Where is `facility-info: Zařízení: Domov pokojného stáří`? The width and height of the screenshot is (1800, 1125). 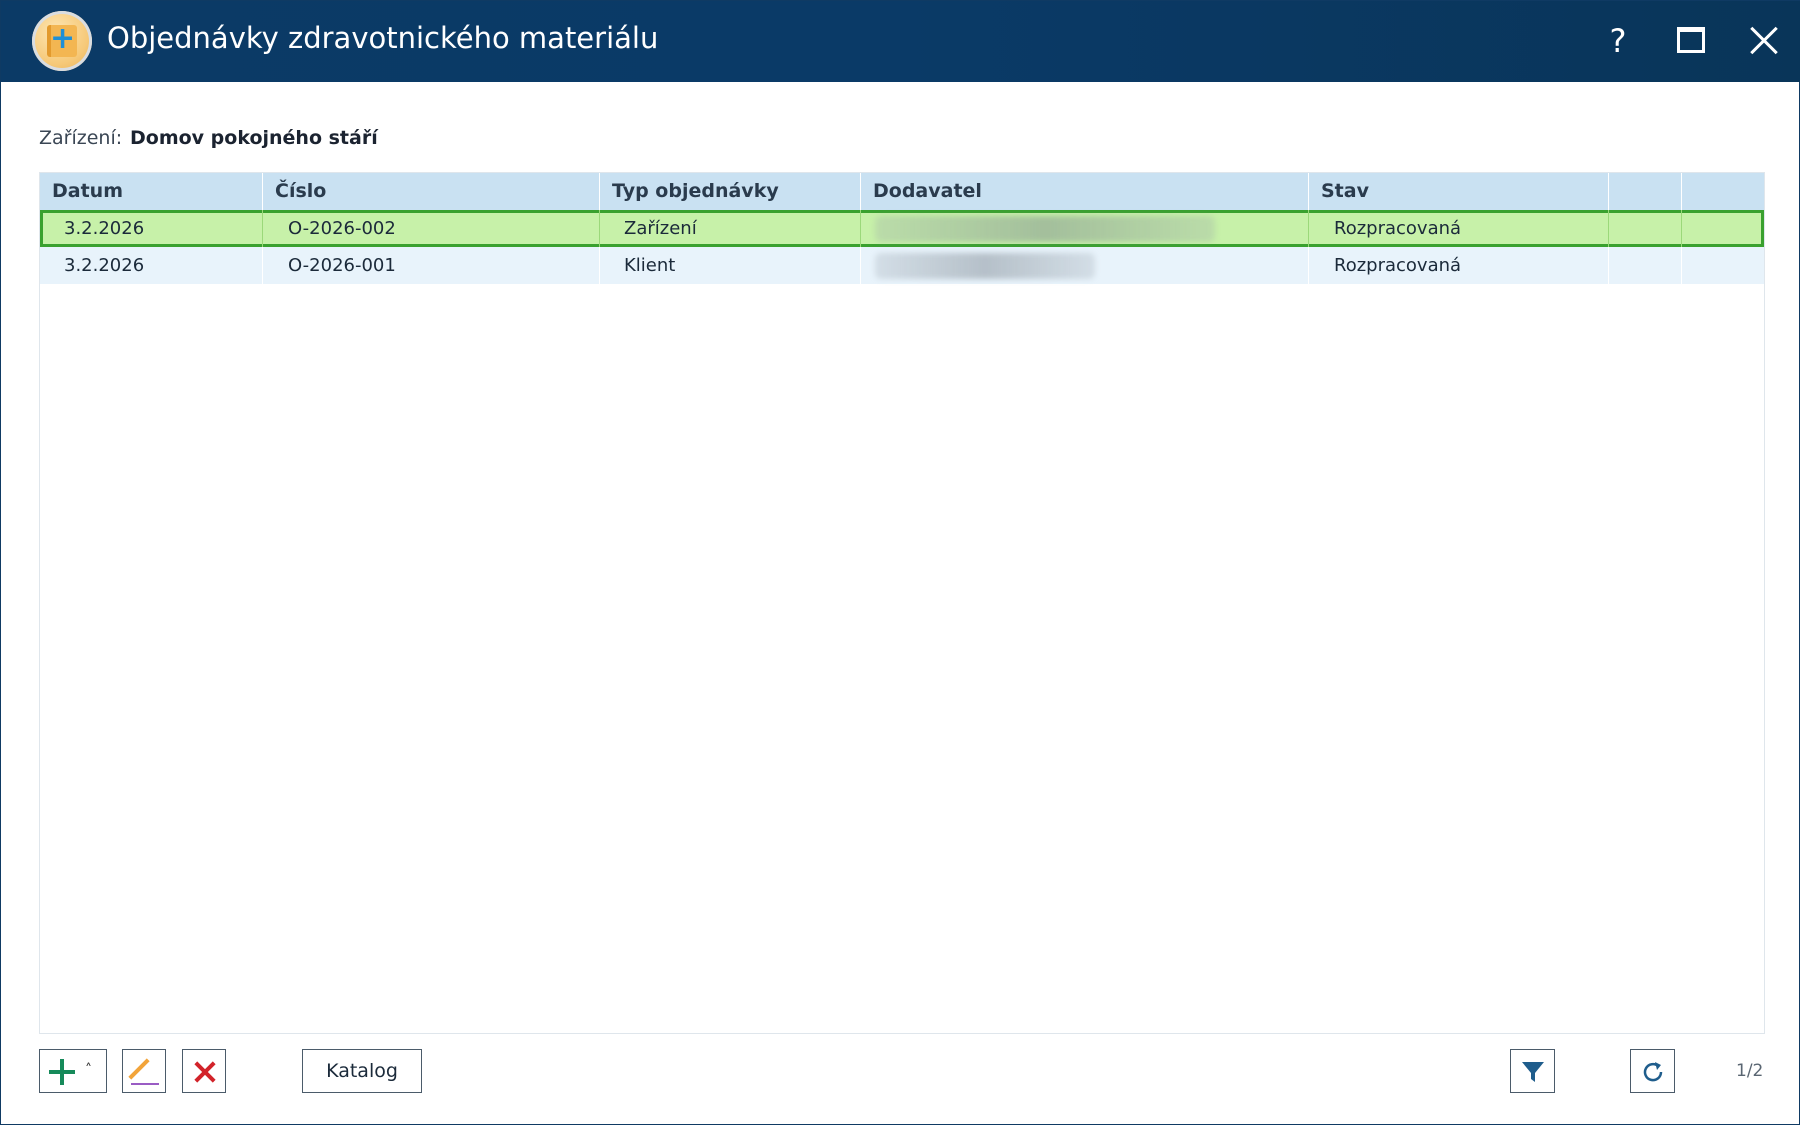
facility-info: Zařízení: Domov pokojného stáří is located at coordinates (208, 138).